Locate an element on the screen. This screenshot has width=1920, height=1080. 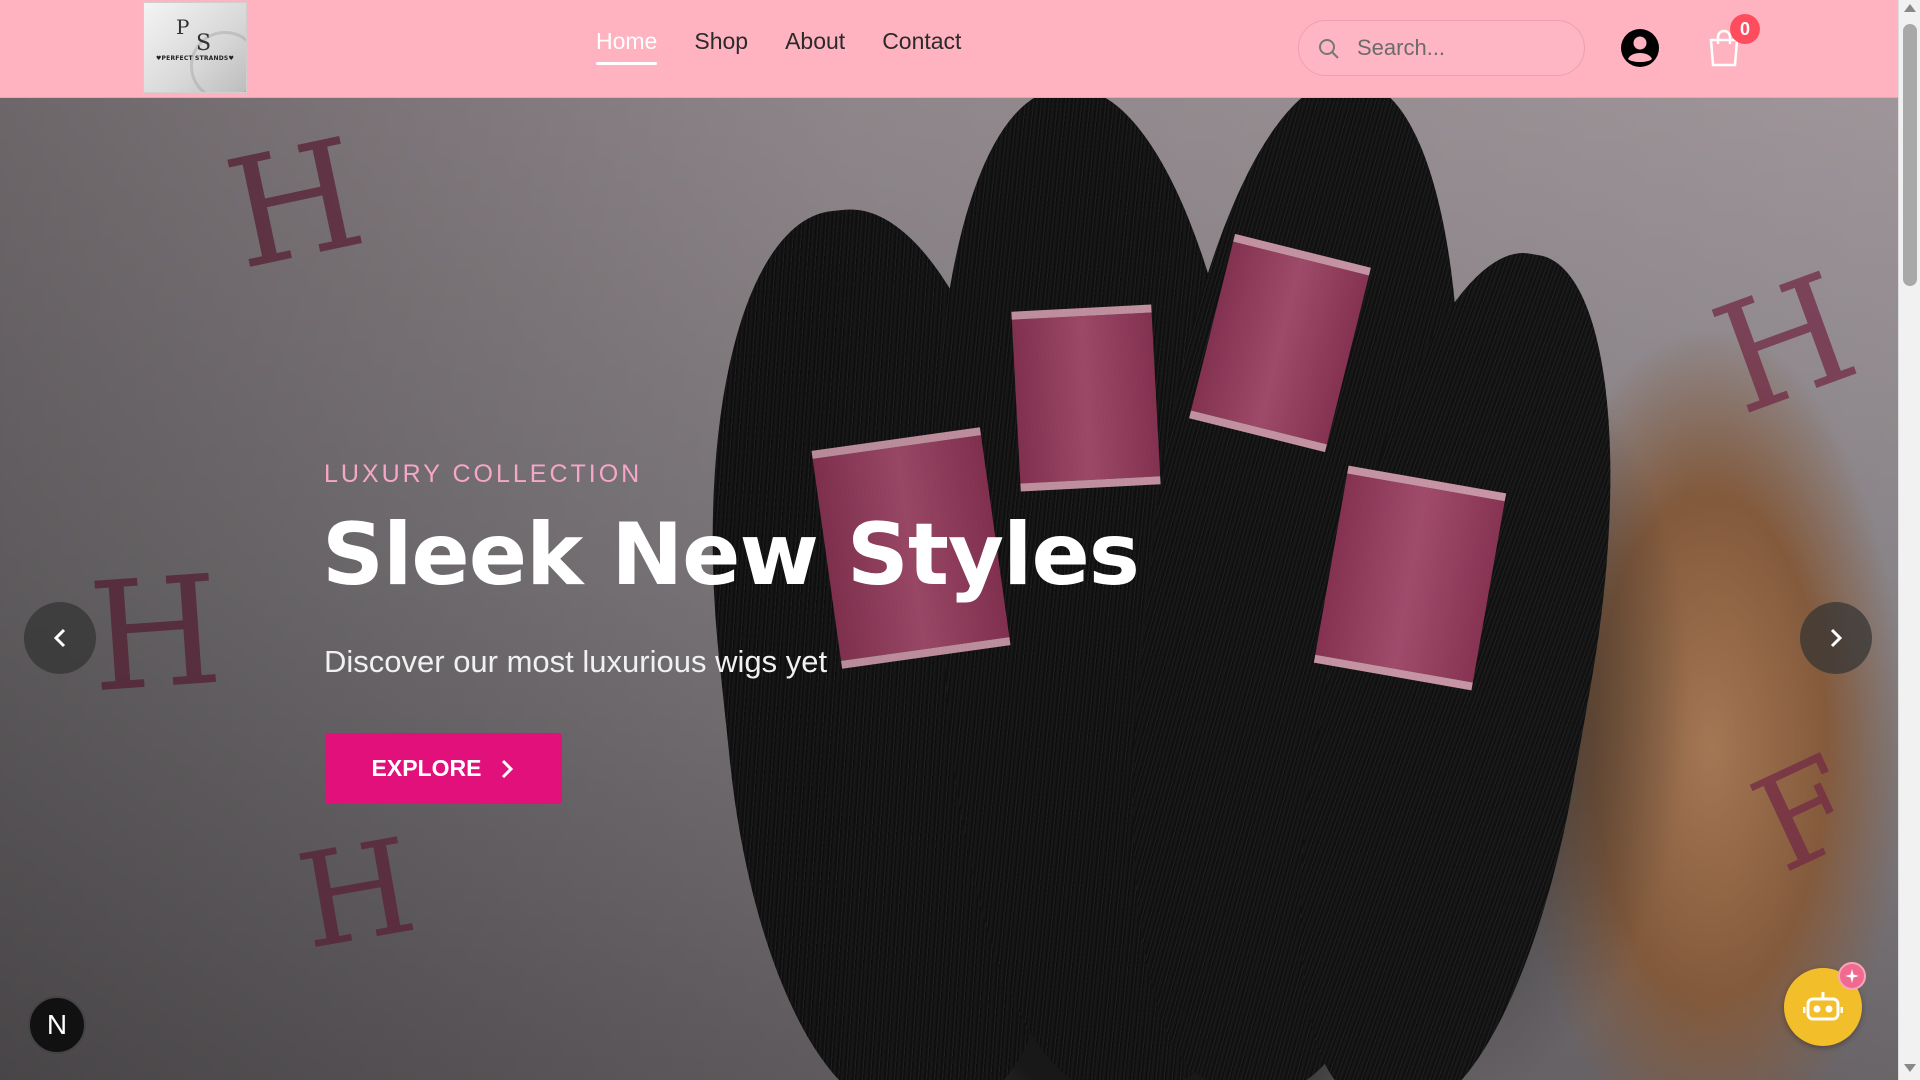
site-logo: P S ♥PERFECT STRANDS♥ is located at coordinates (195, 47).